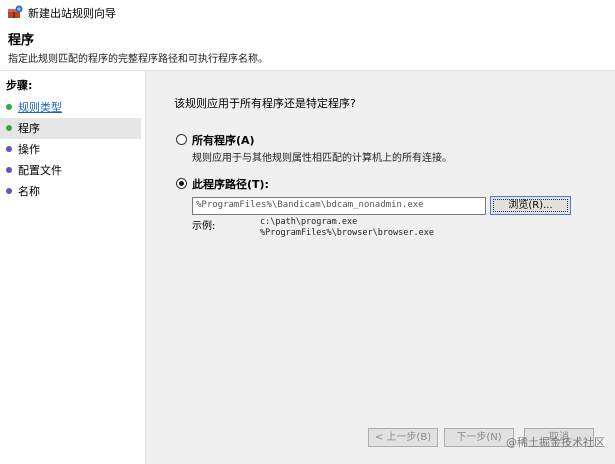 Image resolution: width=615 pixels, height=464 pixels. What do you see at coordinates (19, 85) in the screenshot?
I see `steps-heading: 步骤:` at bounding box center [19, 85].